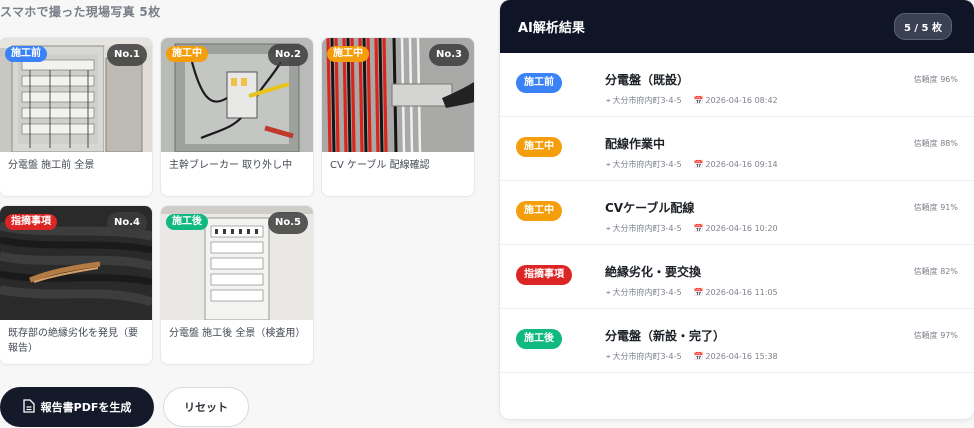  I want to click on document-icon, so click(28, 407).